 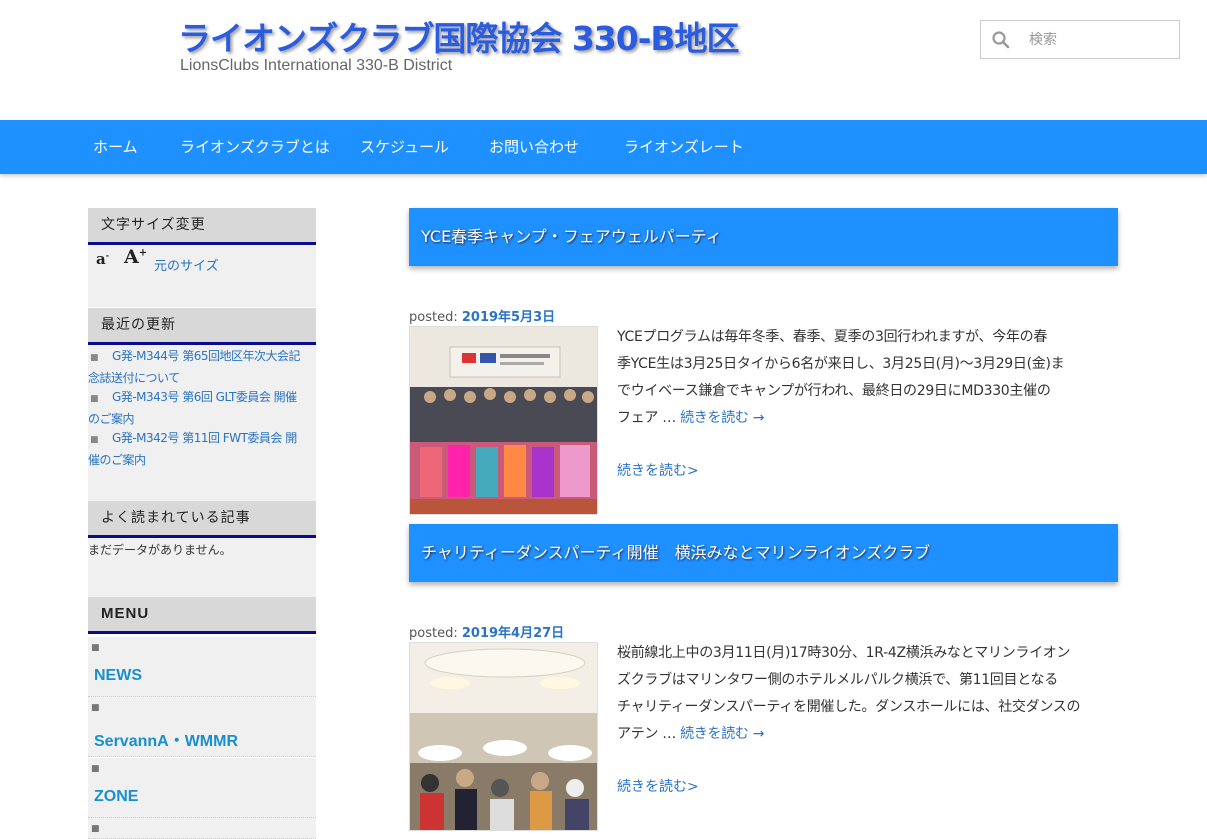 What do you see at coordinates (135, 257) in the screenshot?
I see `font-larger-button: A+` at bounding box center [135, 257].